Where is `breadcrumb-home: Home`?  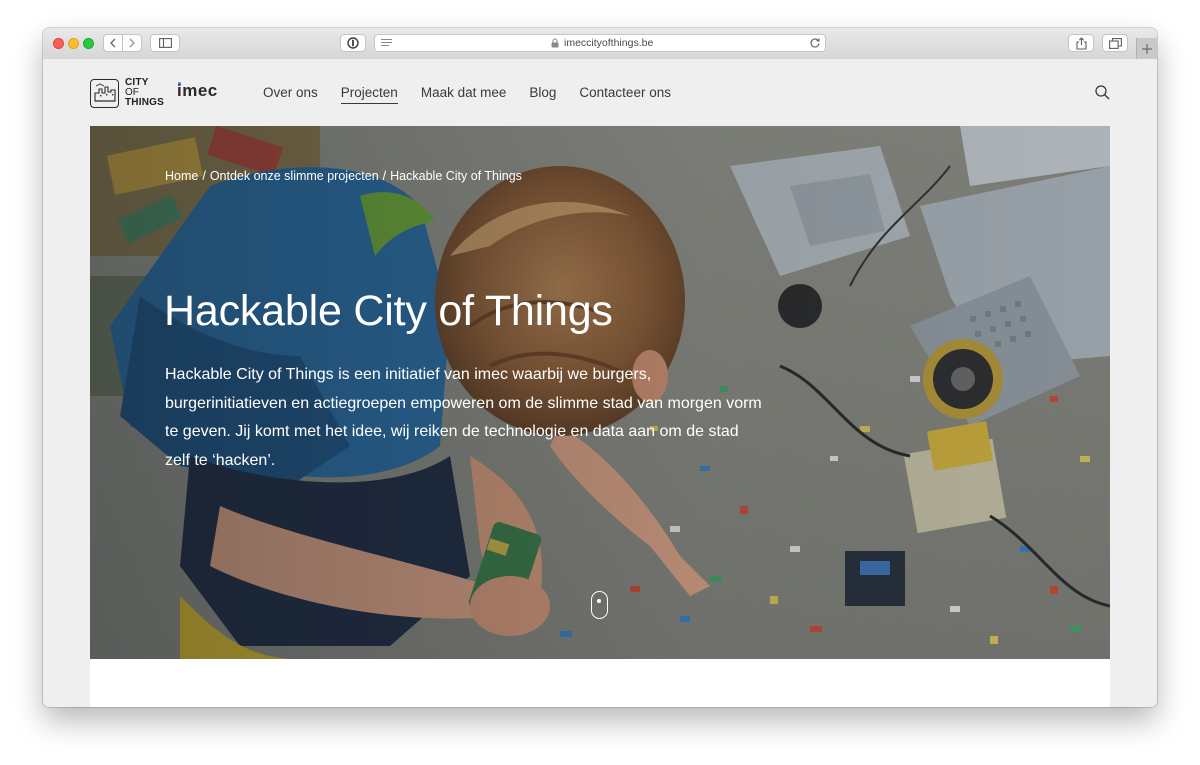
breadcrumb-home: Home is located at coordinates (181, 176).